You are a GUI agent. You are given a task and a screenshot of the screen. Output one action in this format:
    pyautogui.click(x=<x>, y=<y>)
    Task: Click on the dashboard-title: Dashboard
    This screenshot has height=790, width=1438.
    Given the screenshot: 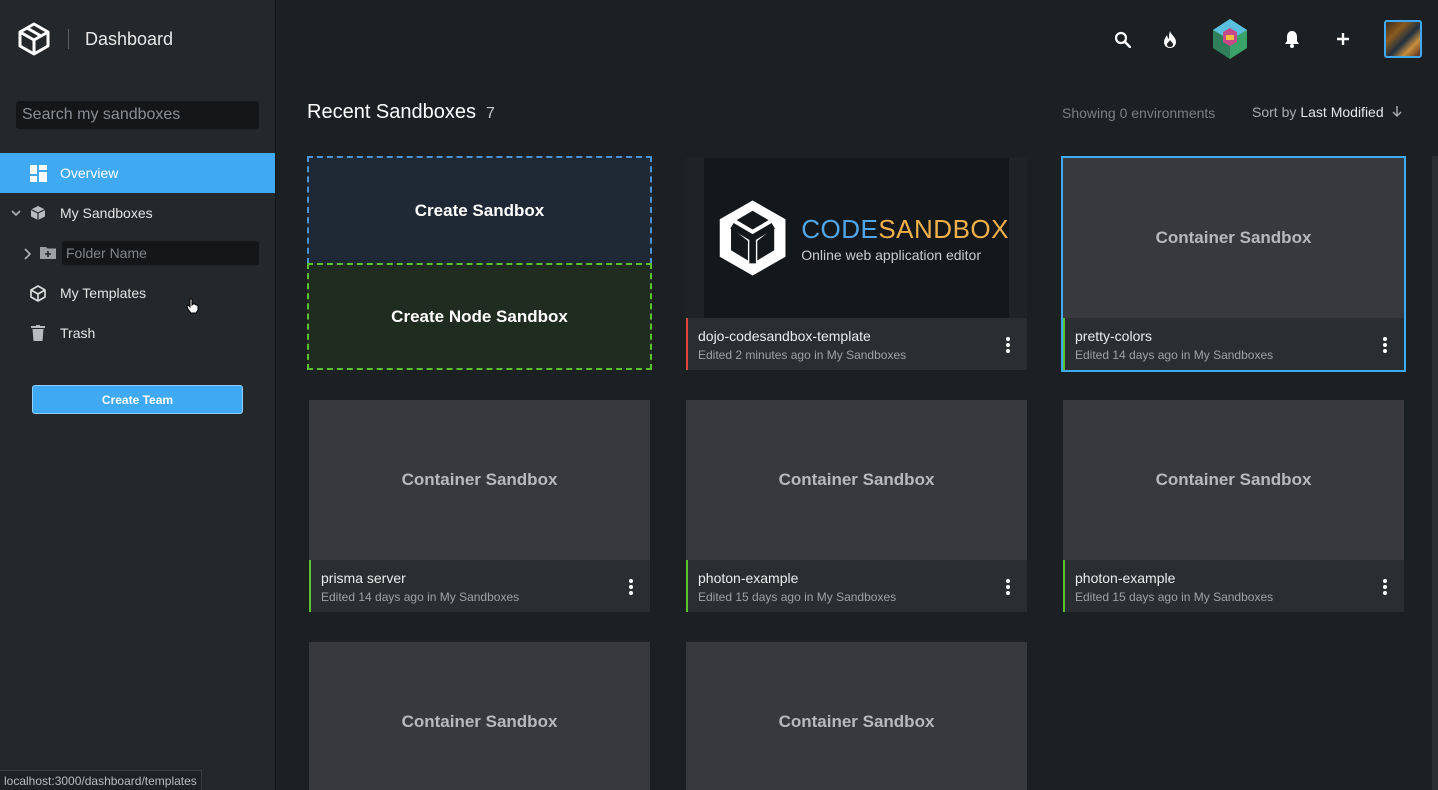 What is the action you would take?
    pyautogui.click(x=129, y=38)
    